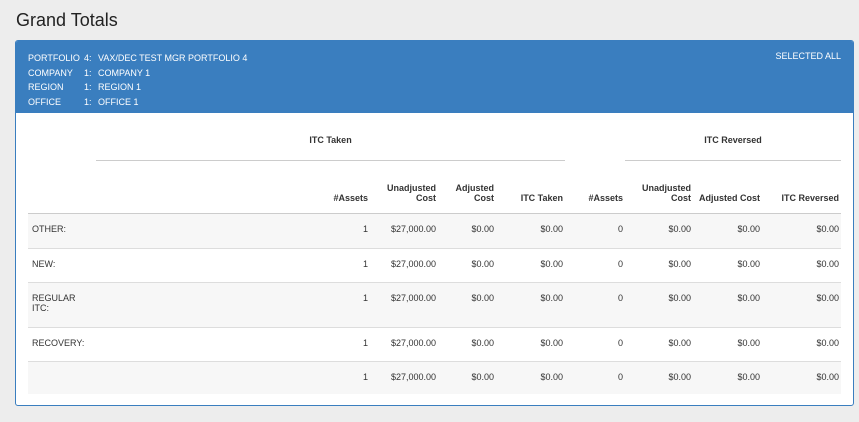  I want to click on col-header-adjusted-cost: Adjusted Cost, so click(467, 187).